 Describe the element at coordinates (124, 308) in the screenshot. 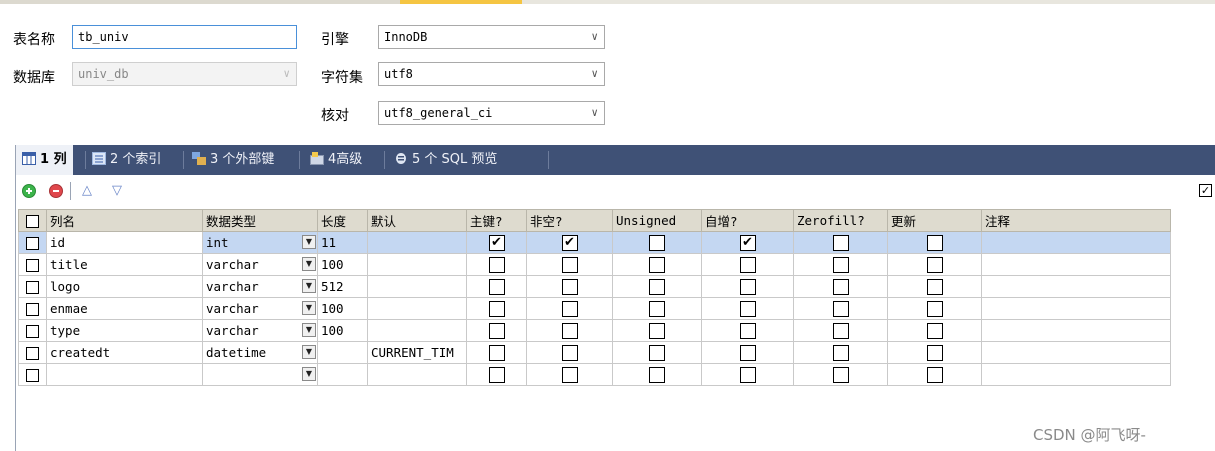

I see `cell-column-name: enmae` at that location.